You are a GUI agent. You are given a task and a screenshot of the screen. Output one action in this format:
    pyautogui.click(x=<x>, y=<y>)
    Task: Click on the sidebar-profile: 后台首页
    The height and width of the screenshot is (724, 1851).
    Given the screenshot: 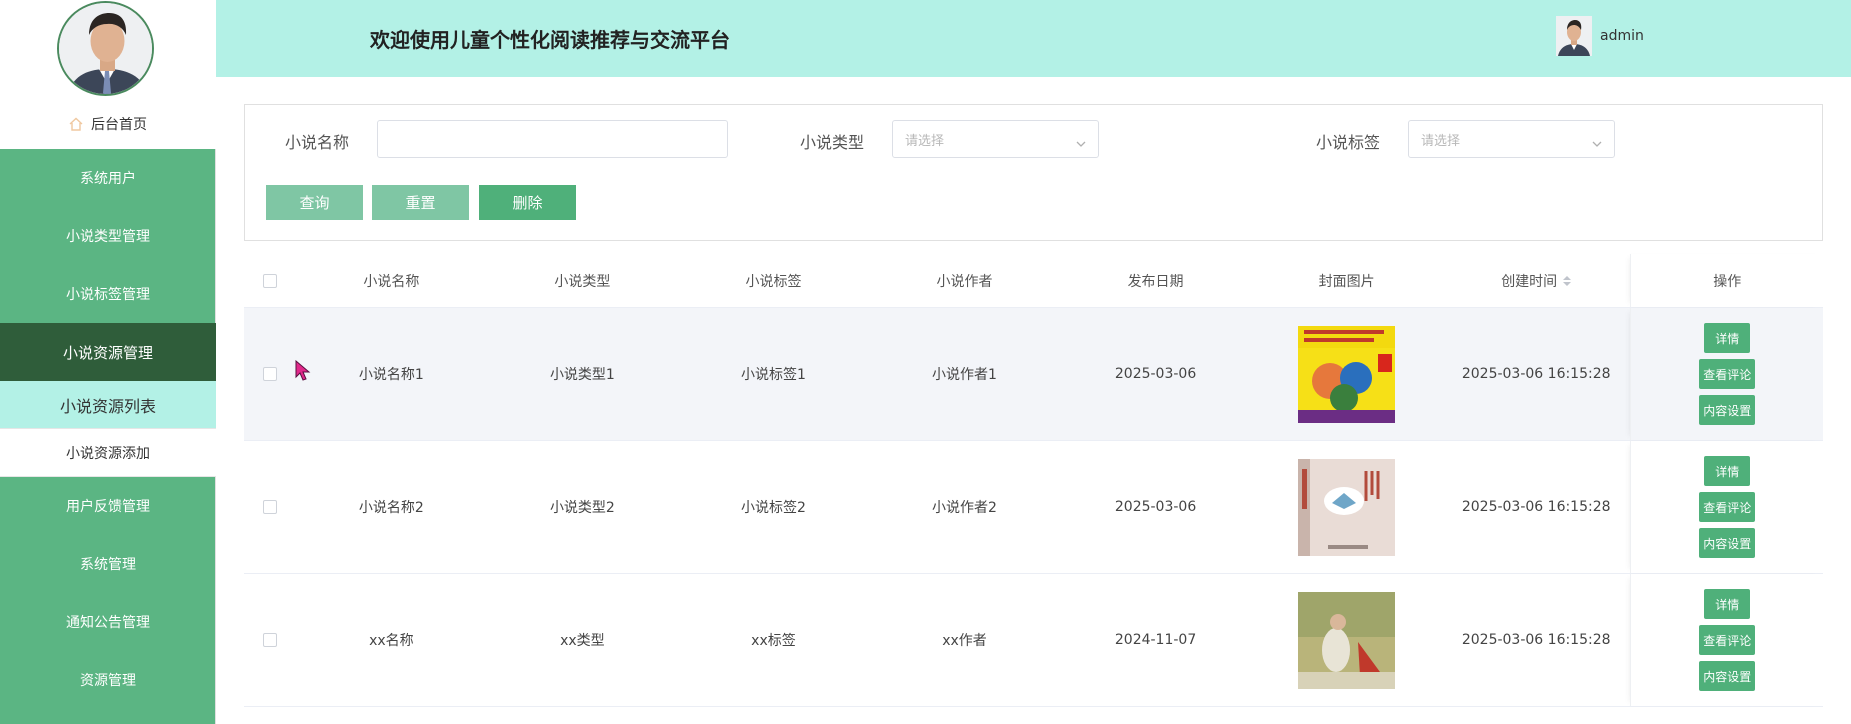 What is the action you would take?
    pyautogui.click(x=108, y=74)
    